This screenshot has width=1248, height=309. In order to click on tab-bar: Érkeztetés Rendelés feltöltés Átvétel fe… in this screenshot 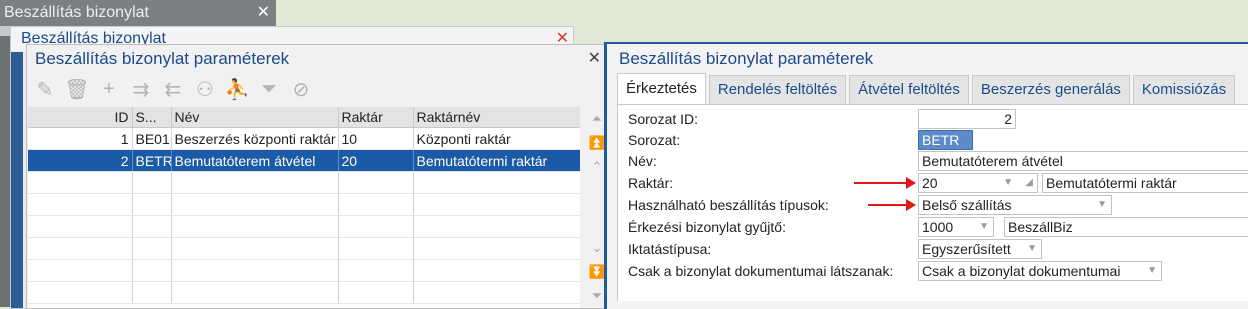, I will do `click(932, 89)`.